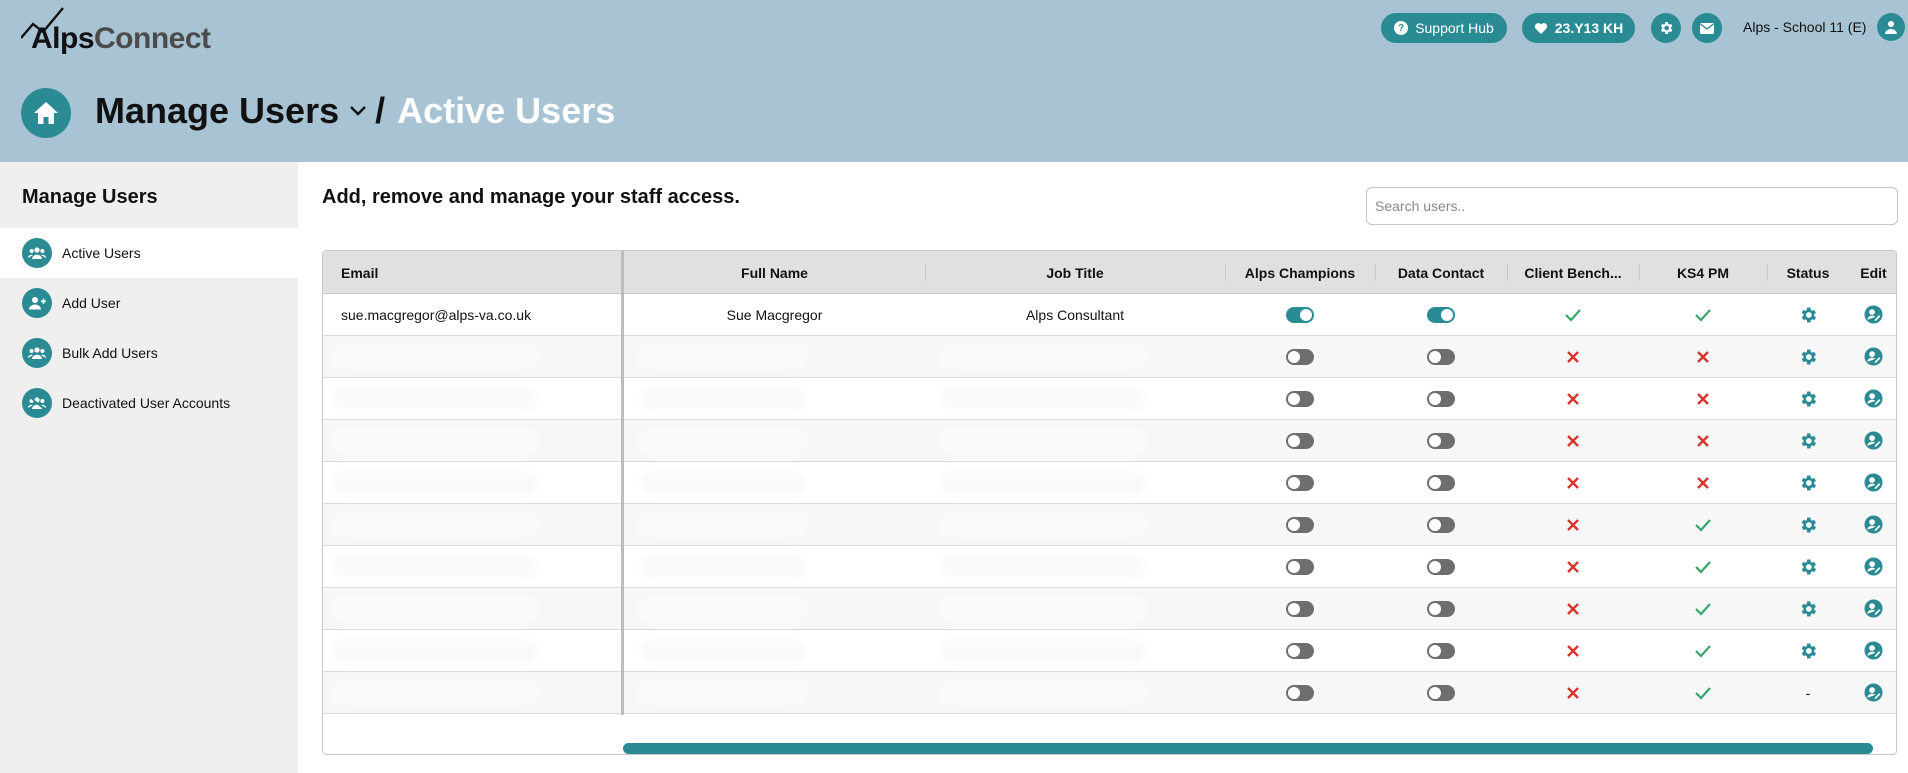 The image size is (1908, 773). What do you see at coordinates (1632, 206) in the screenshot?
I see `search-input` at bounding box center [1632, 206].